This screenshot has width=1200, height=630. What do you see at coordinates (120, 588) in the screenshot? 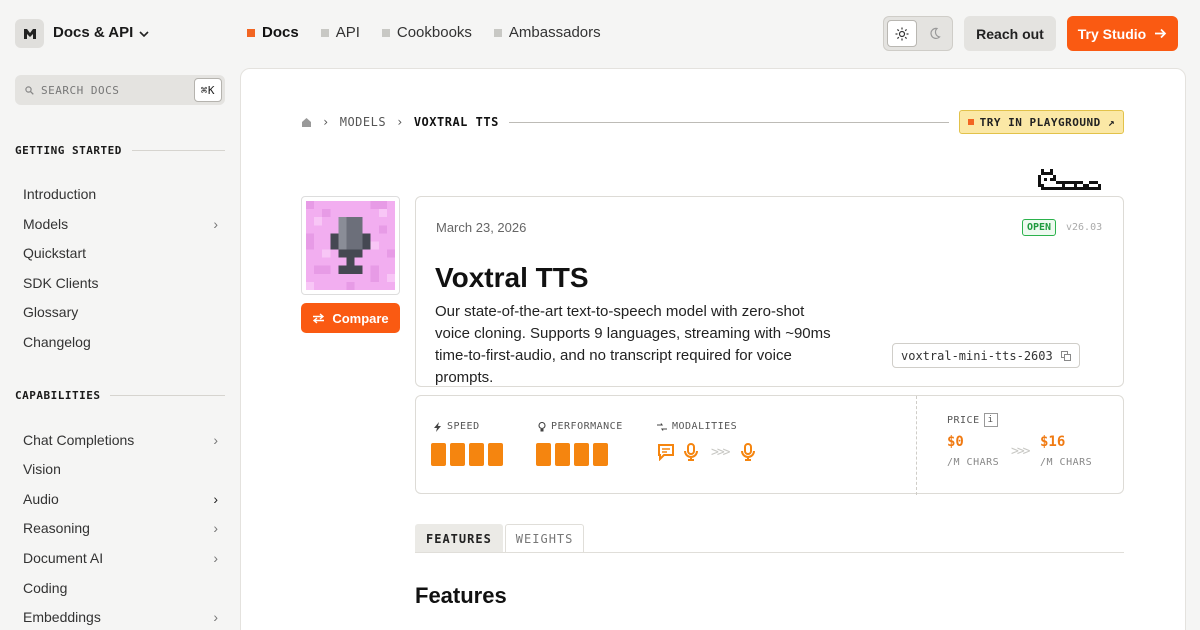
I see `sidebar-item-coding: Coding` at bounding box center [120, 588].